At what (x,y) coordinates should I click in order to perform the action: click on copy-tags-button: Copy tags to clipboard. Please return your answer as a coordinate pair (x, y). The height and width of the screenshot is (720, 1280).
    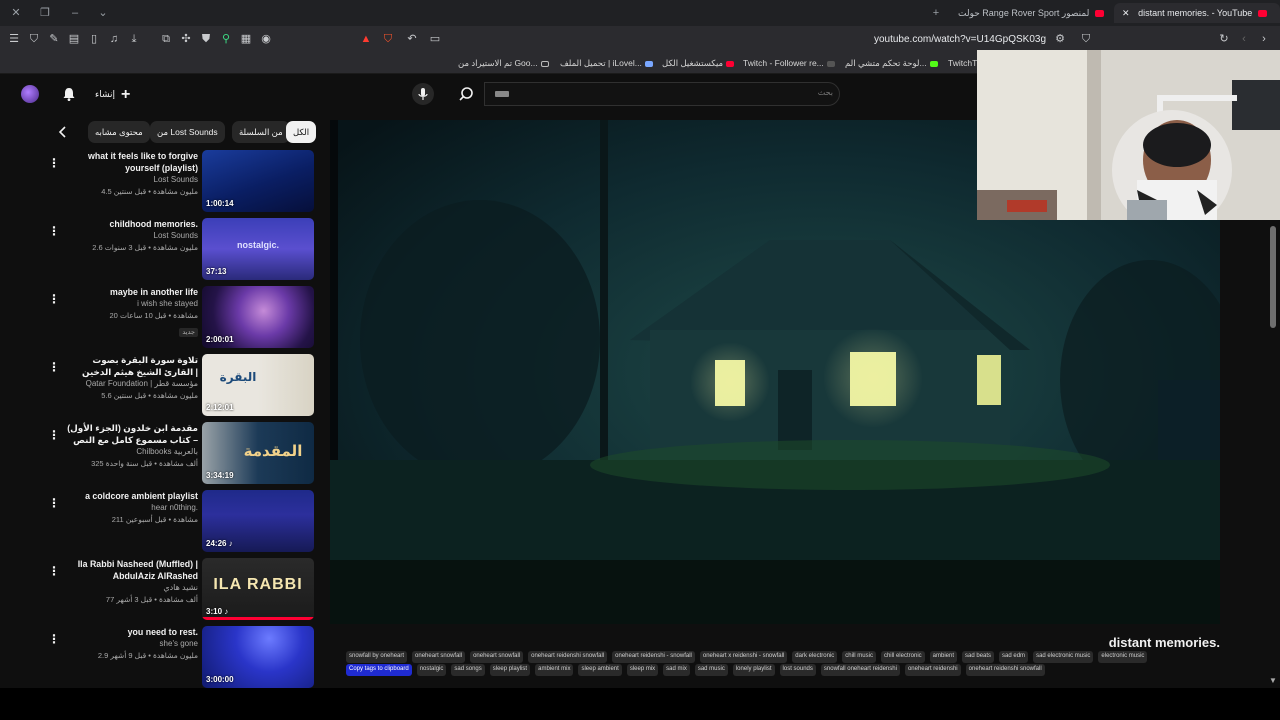
    Looking at the image, I should click on (379, 670).